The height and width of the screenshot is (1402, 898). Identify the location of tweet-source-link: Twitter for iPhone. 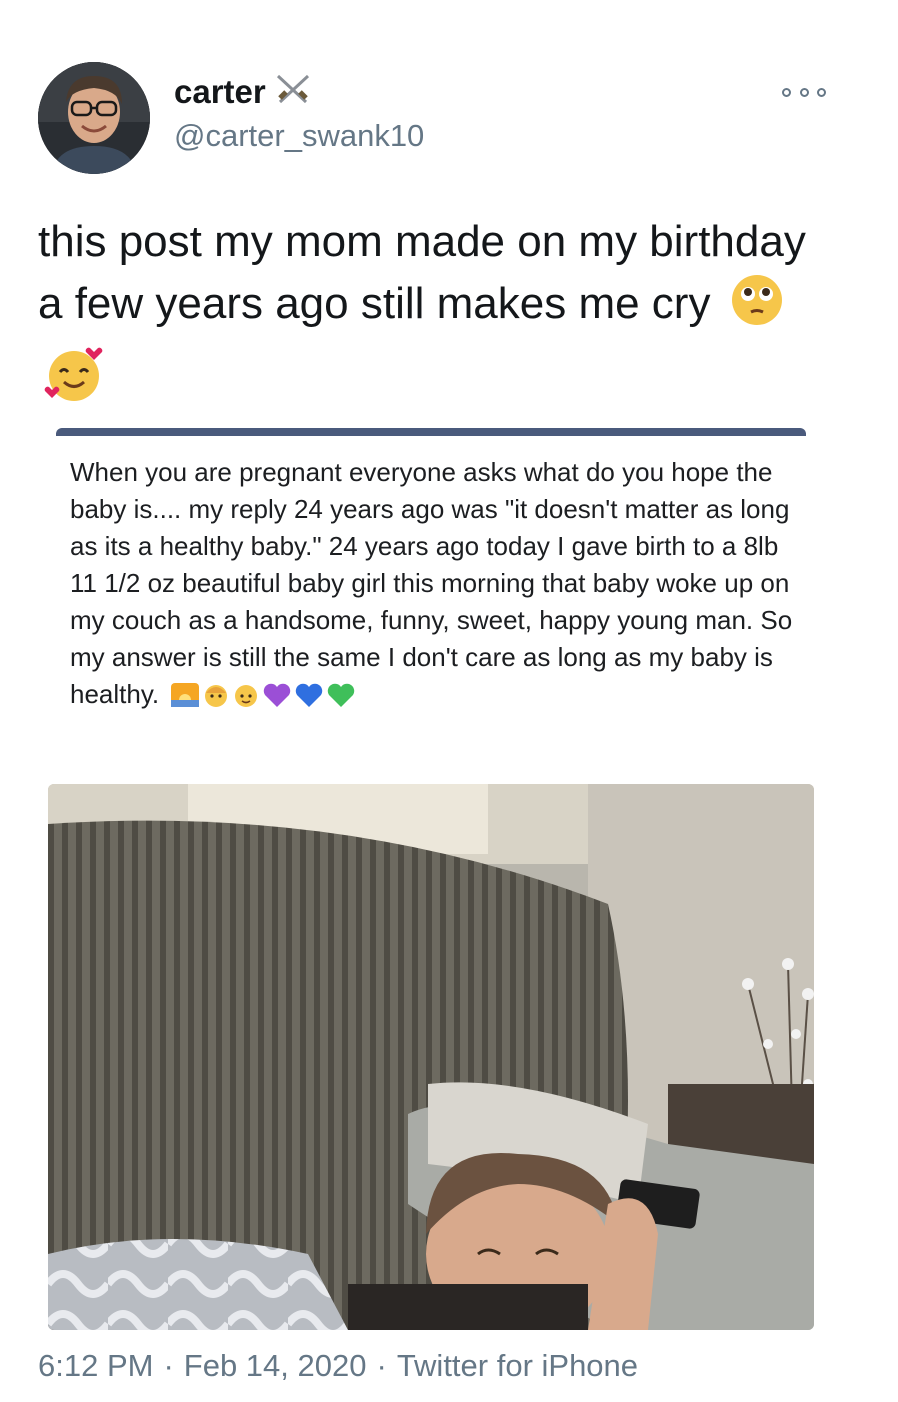
(517, 1366).